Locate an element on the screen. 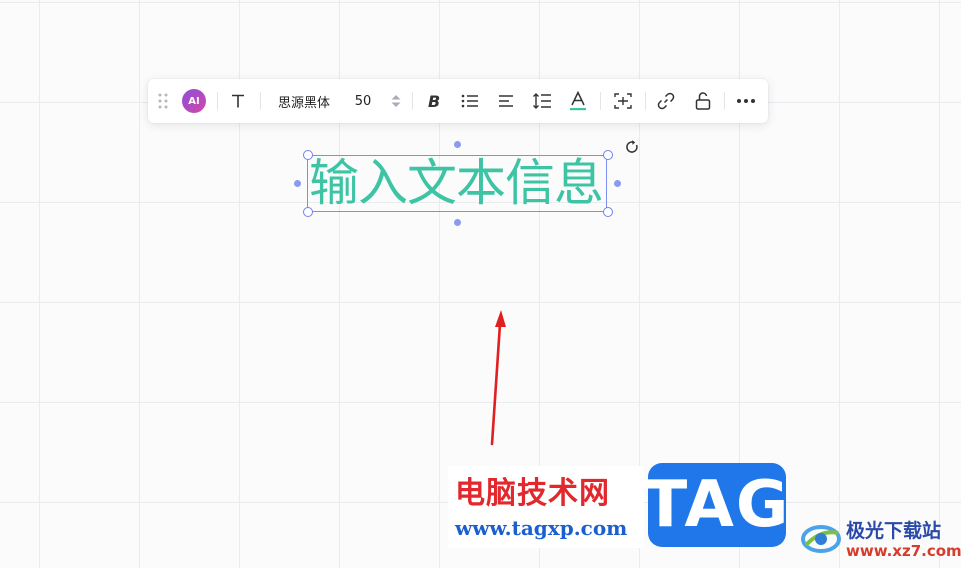 The image size is (961, 568). watermark-site-name: 电脑技术网 is located at coordinates (532, 493).